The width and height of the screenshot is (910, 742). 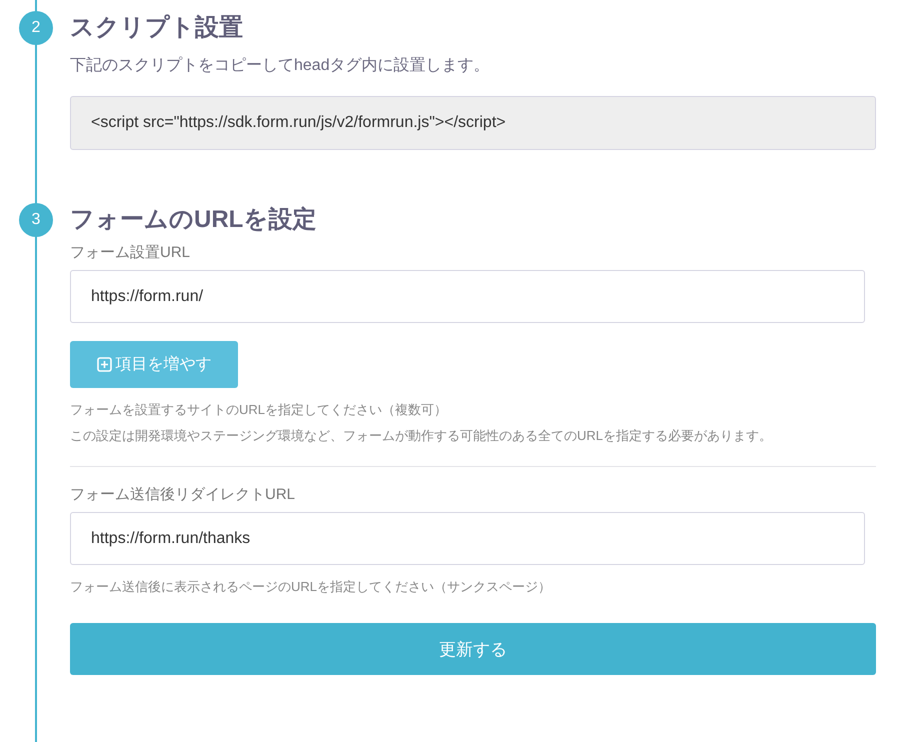 I want to click on field-label: フォーム設置URL, so click(x=130, y=252).